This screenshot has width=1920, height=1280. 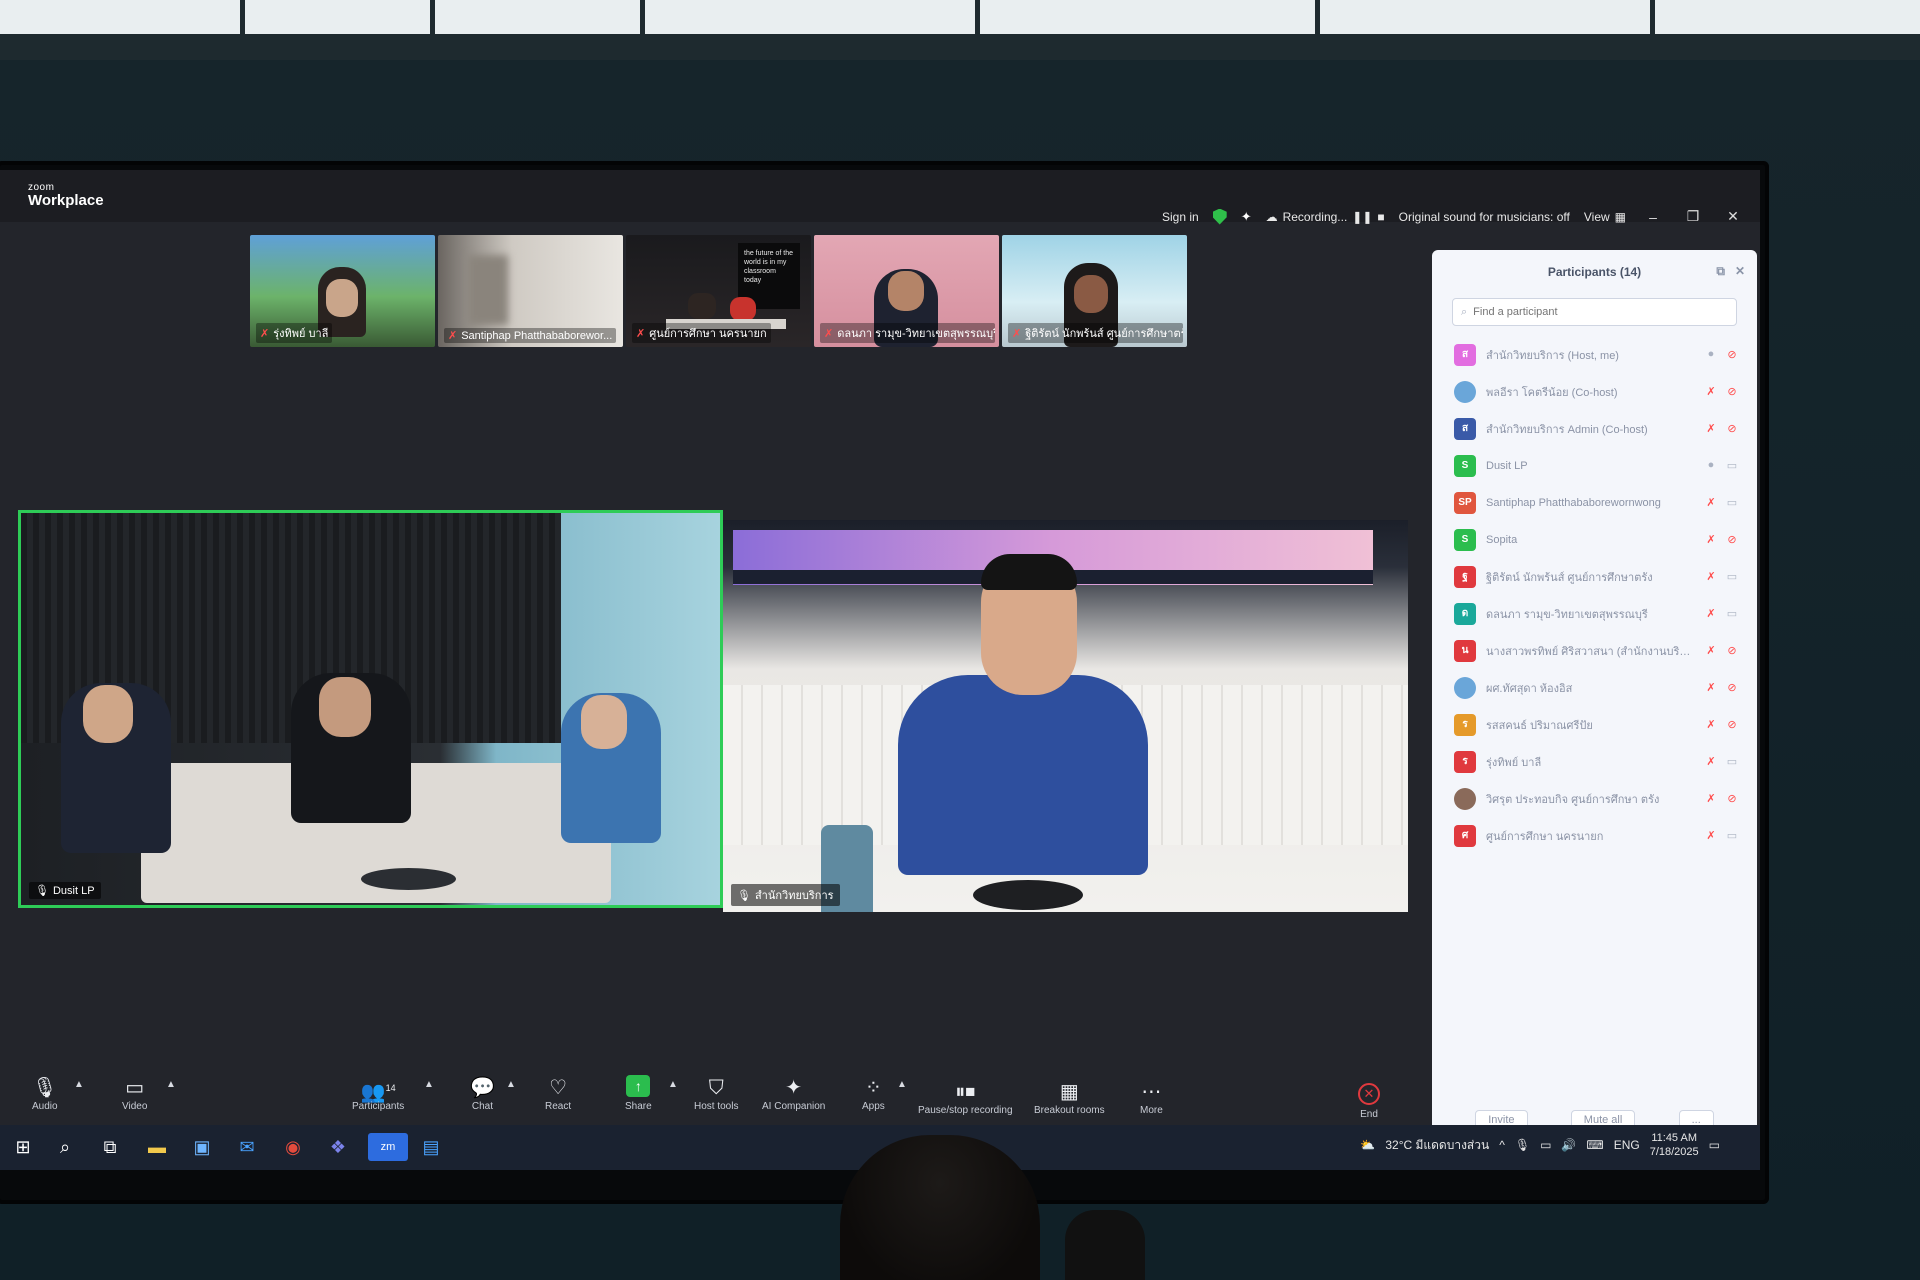 What do you see at coordinates (171, 1084) in the screenshot?
I see `video-options-caret: ▲` at bounding box center [171, 1084].